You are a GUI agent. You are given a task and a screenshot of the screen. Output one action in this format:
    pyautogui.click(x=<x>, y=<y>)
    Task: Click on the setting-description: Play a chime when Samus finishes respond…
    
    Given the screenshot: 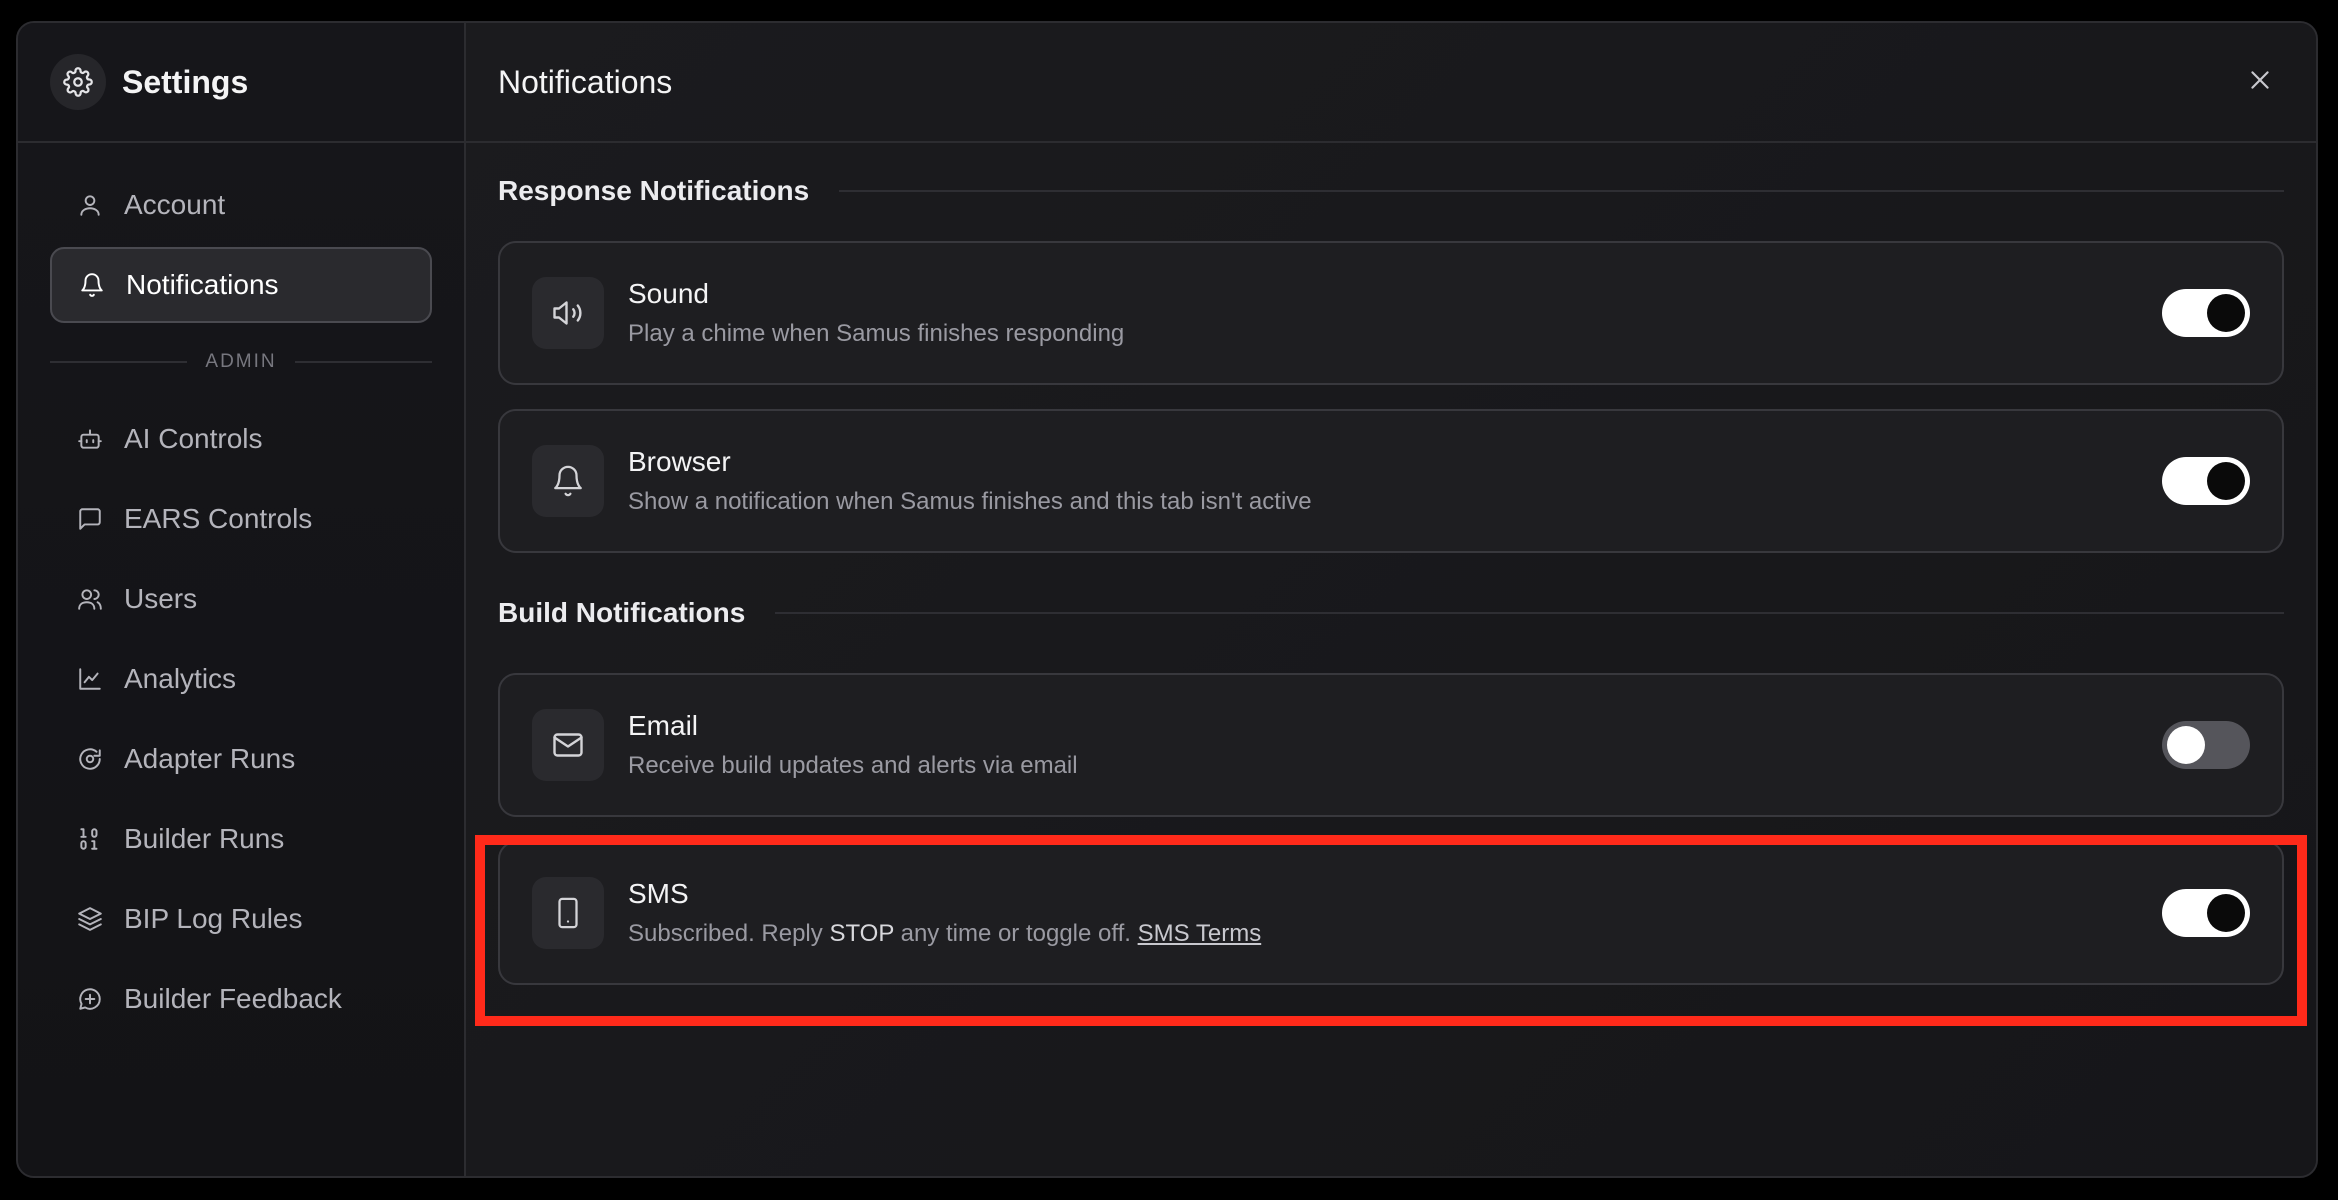 What is the action you would take?
    pyautogui.click(x=876, y=333)
    